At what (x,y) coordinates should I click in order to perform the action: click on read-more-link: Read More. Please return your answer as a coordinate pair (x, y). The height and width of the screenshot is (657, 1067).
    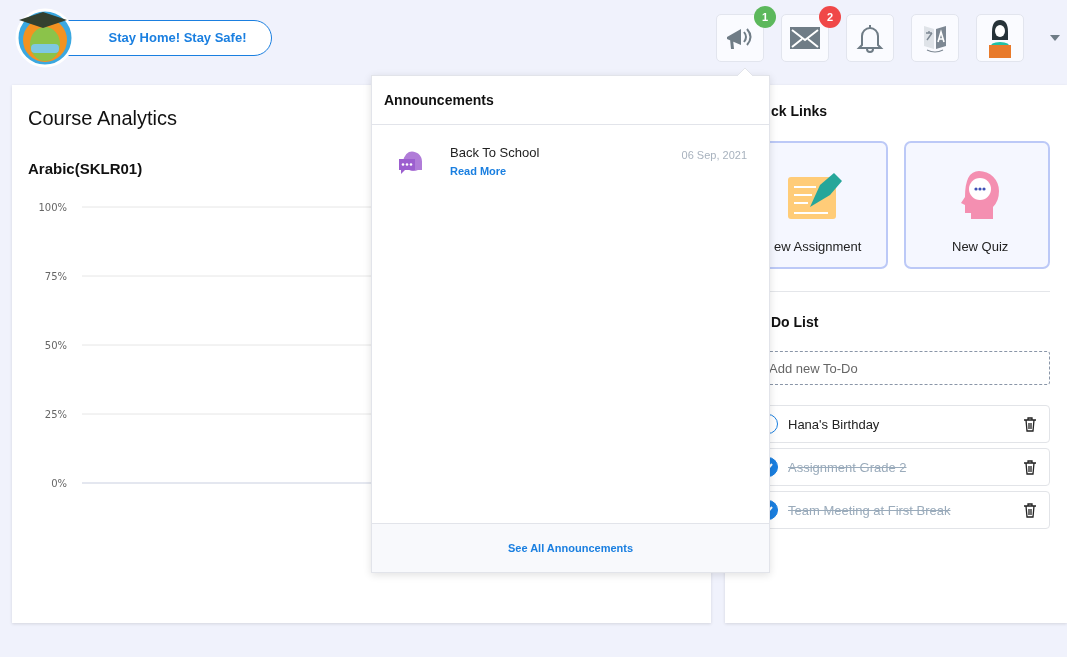
    Looking at the image, I should click on (495, 171).